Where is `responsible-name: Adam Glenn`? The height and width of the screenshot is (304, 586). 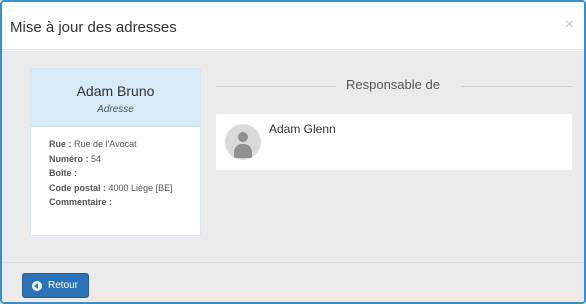
responsible-name: Adam Glenn is located at coordinates (302, 129).